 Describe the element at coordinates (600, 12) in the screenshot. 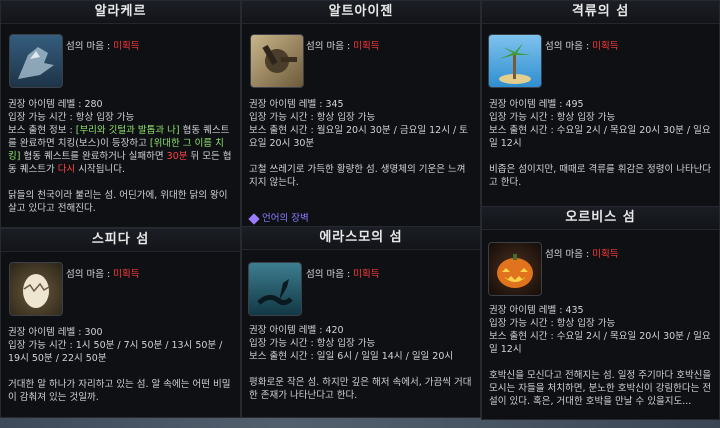

I see `card-title: 격류의 섬` at that location.